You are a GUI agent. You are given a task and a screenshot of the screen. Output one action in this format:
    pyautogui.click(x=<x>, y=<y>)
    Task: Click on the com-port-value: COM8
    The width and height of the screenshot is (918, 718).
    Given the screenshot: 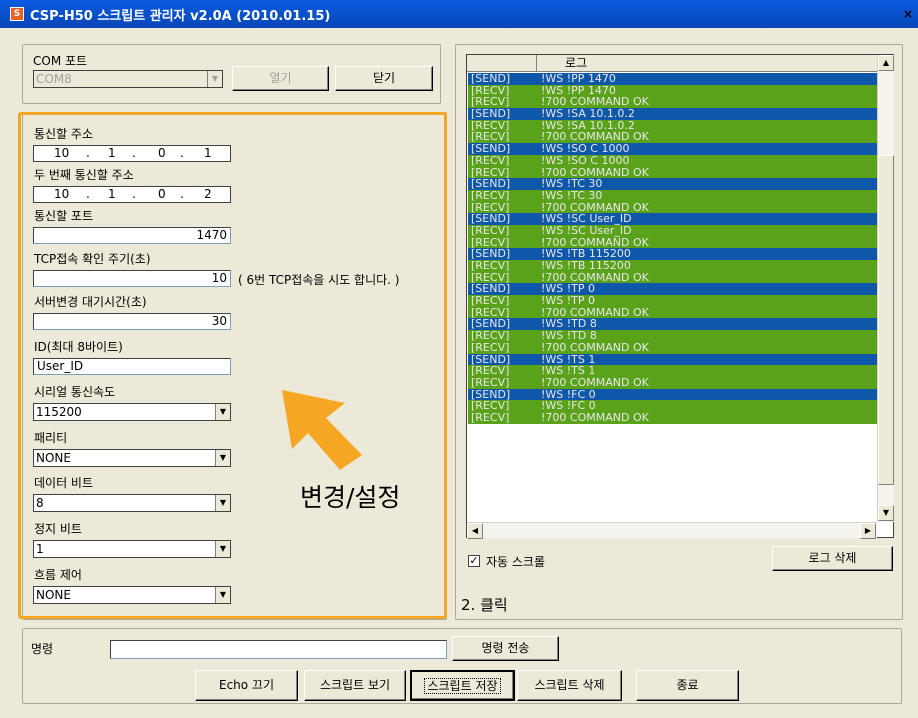 What is the action you would take?
    pyautogui.click(x=54, y=79)
    